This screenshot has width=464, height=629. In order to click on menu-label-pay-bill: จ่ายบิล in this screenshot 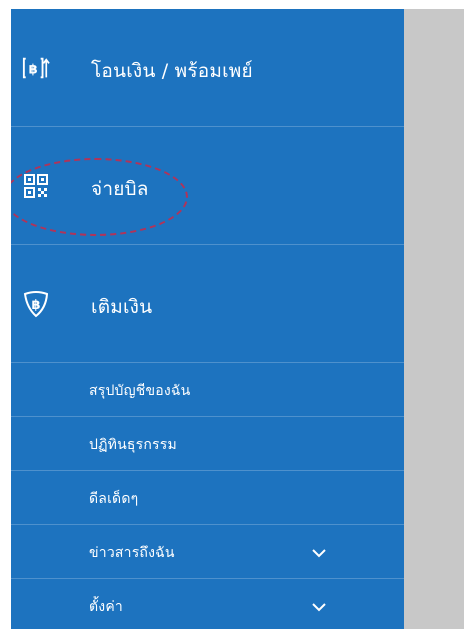, I will do `click(120, 189)`.